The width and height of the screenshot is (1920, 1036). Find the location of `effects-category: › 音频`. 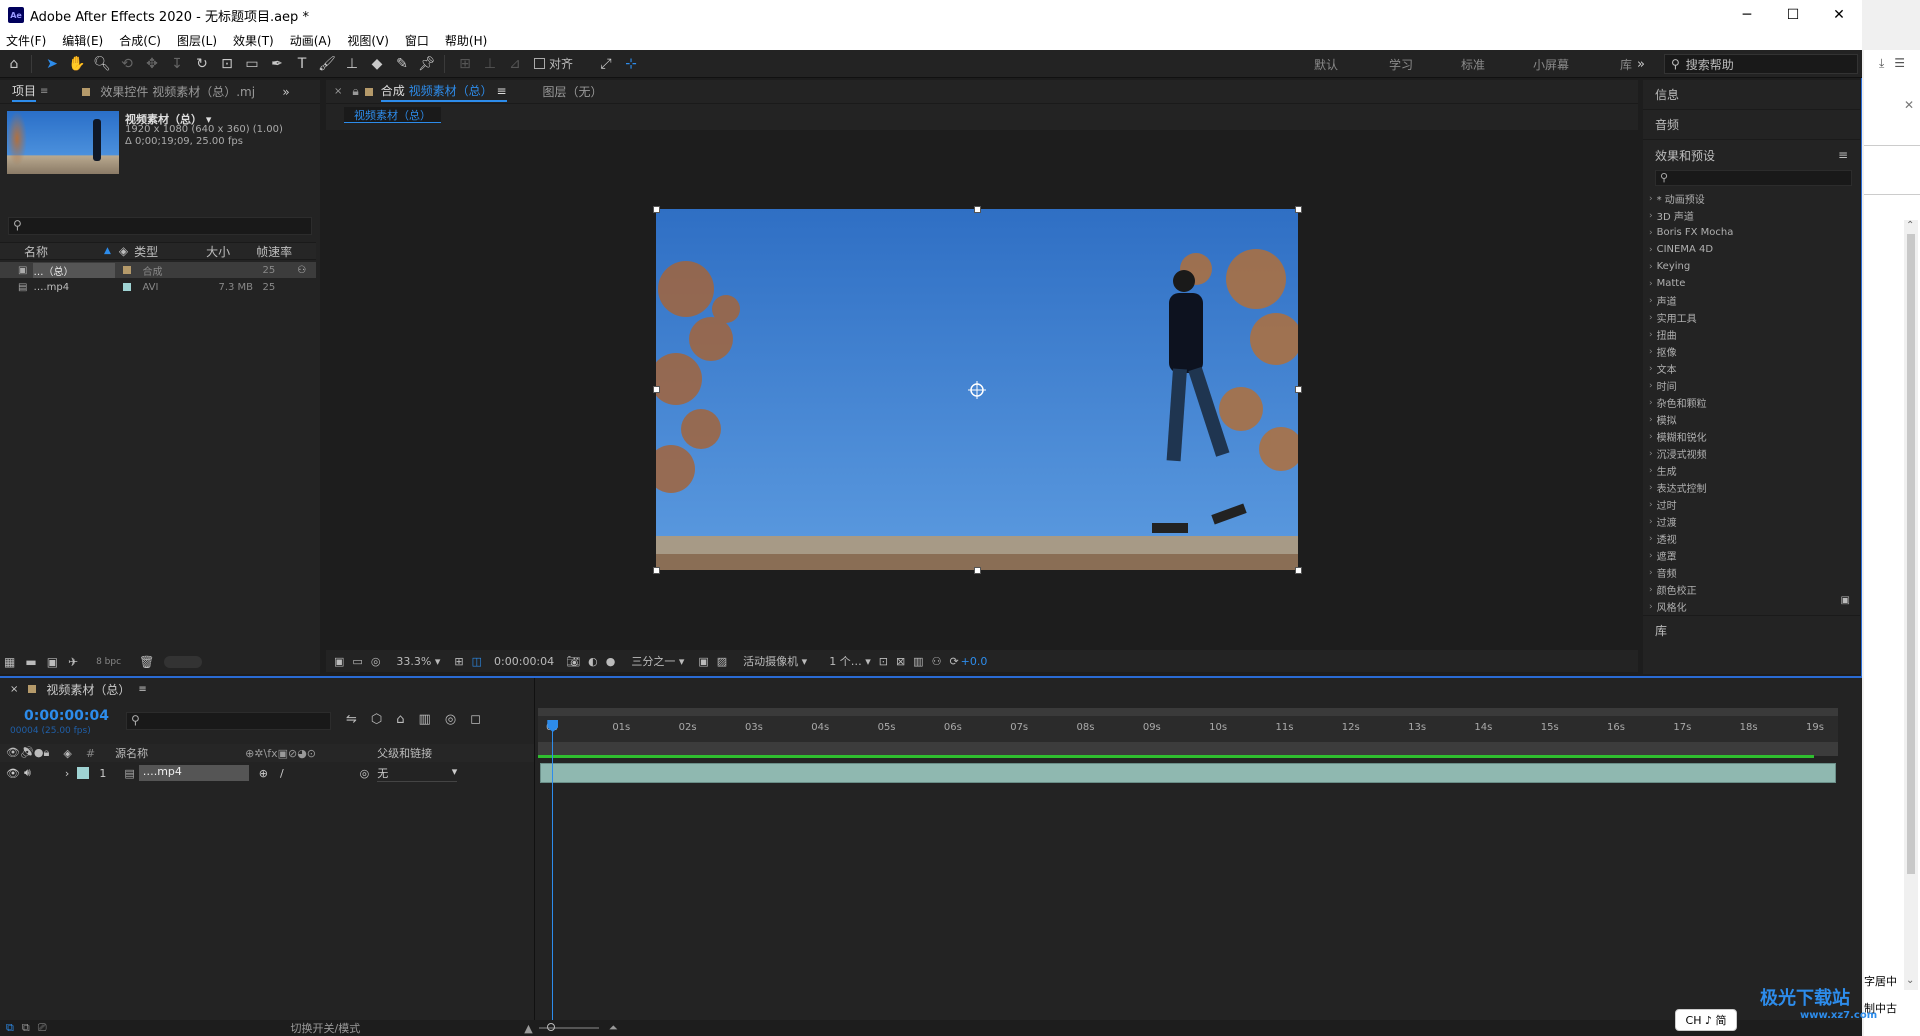

effects-category: › 音频 is located at coordinates (1751, 572).